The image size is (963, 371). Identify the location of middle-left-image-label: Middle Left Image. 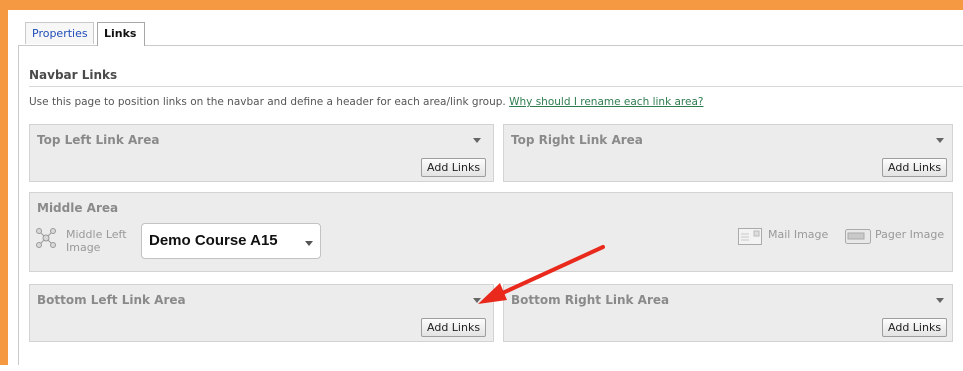
(96, 241).